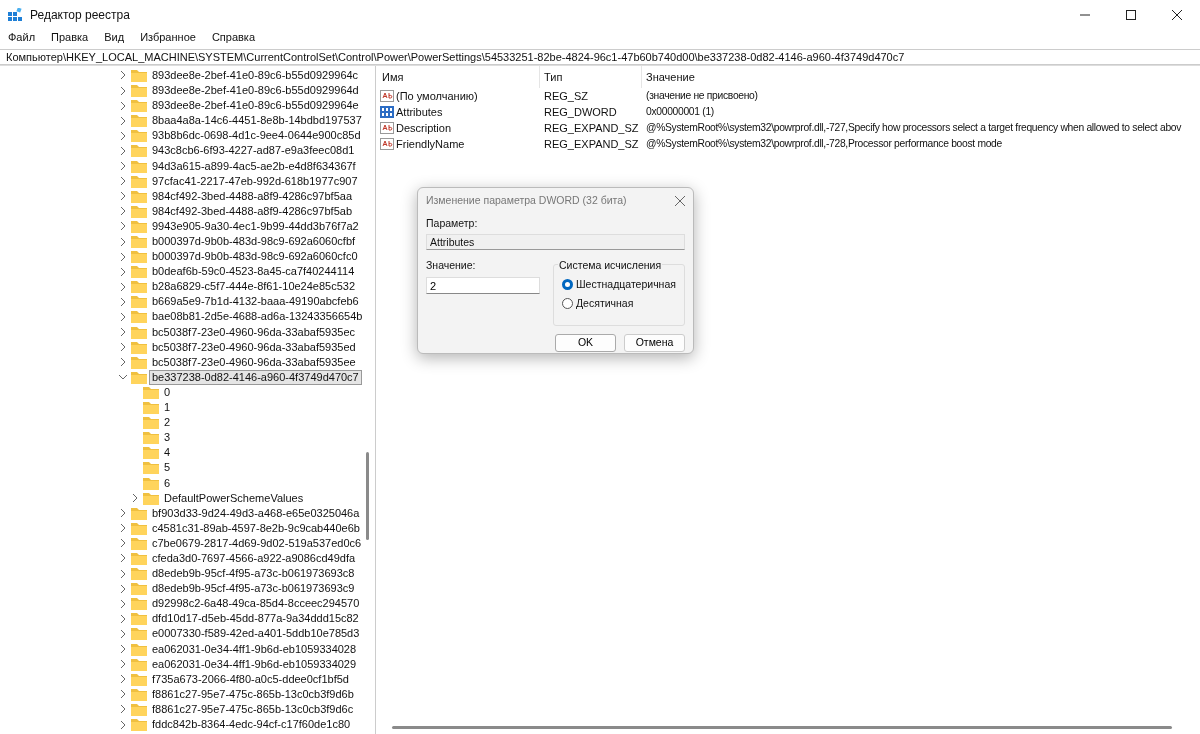 The image size is (1200, 734). Describe the element at coordinates (255, 619) in the screenshot. I see `tree-item: dfd10d17-d5eb-45dd-877a-9a34ddd15c82` at that location.